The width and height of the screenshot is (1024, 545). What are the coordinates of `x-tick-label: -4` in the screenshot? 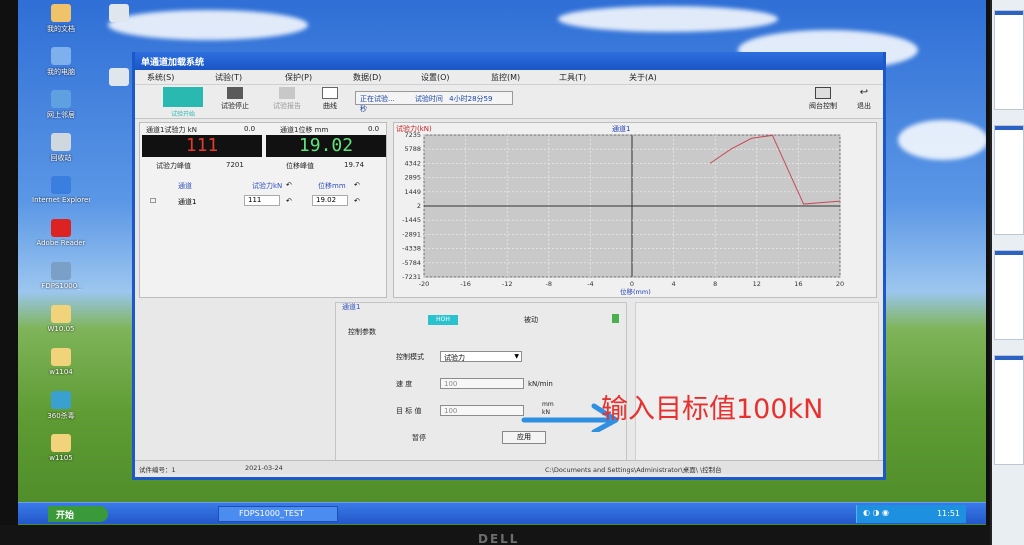 It's located at (590, 284).